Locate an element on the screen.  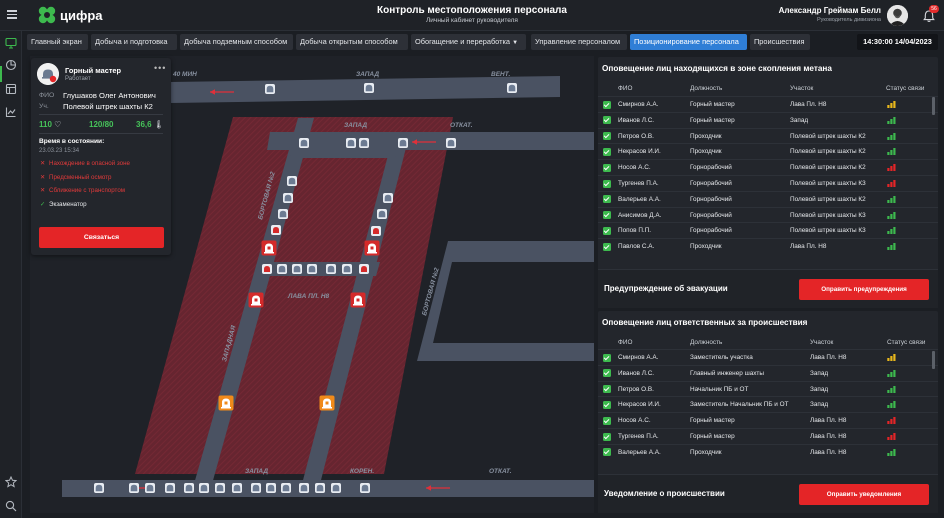
table-row: Тургенев П.А. Горный мастер Лава Пл. Н8 is located at coordinates (768, 436).